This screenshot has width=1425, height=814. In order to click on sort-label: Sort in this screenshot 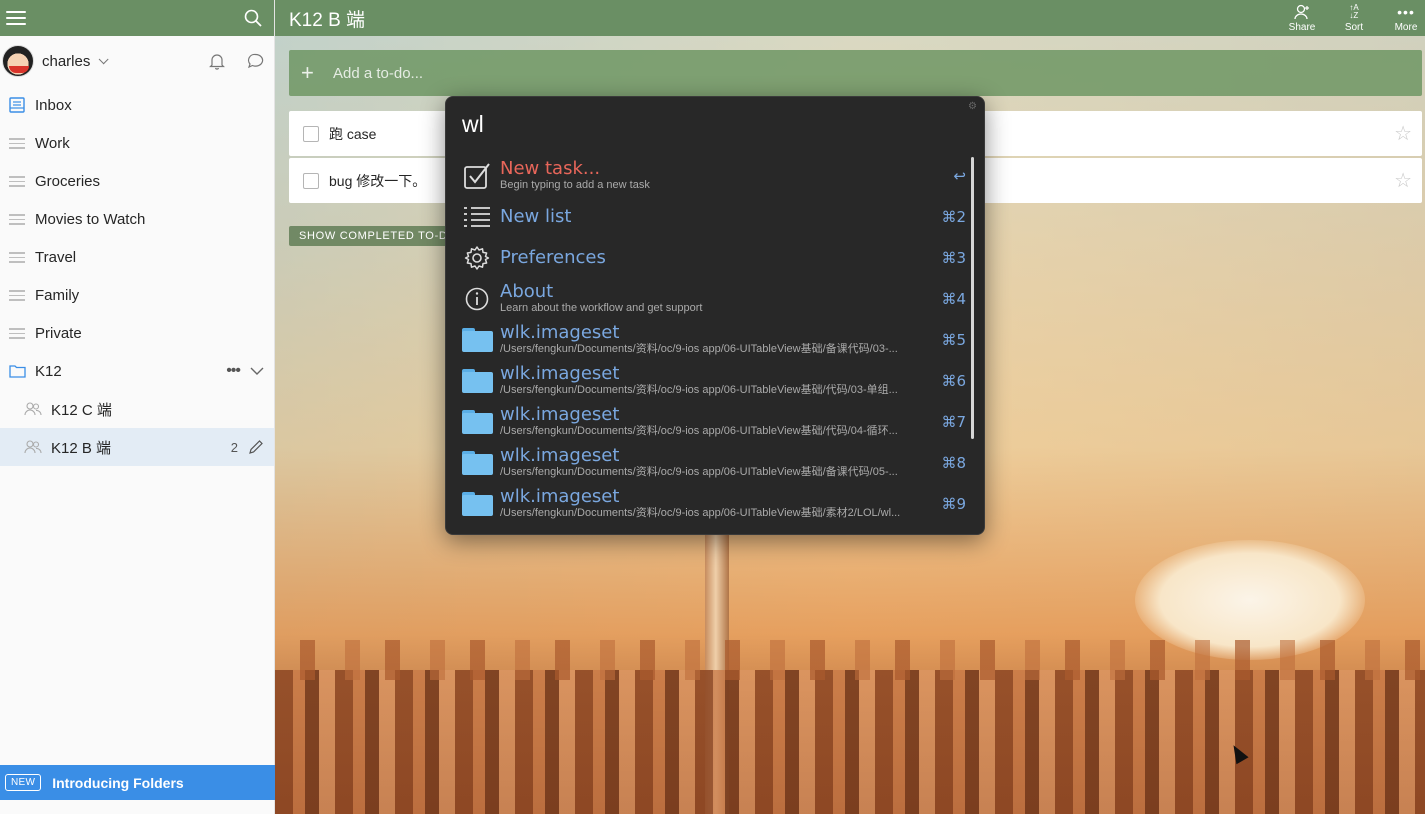, I will do `click(1354, 27)`.